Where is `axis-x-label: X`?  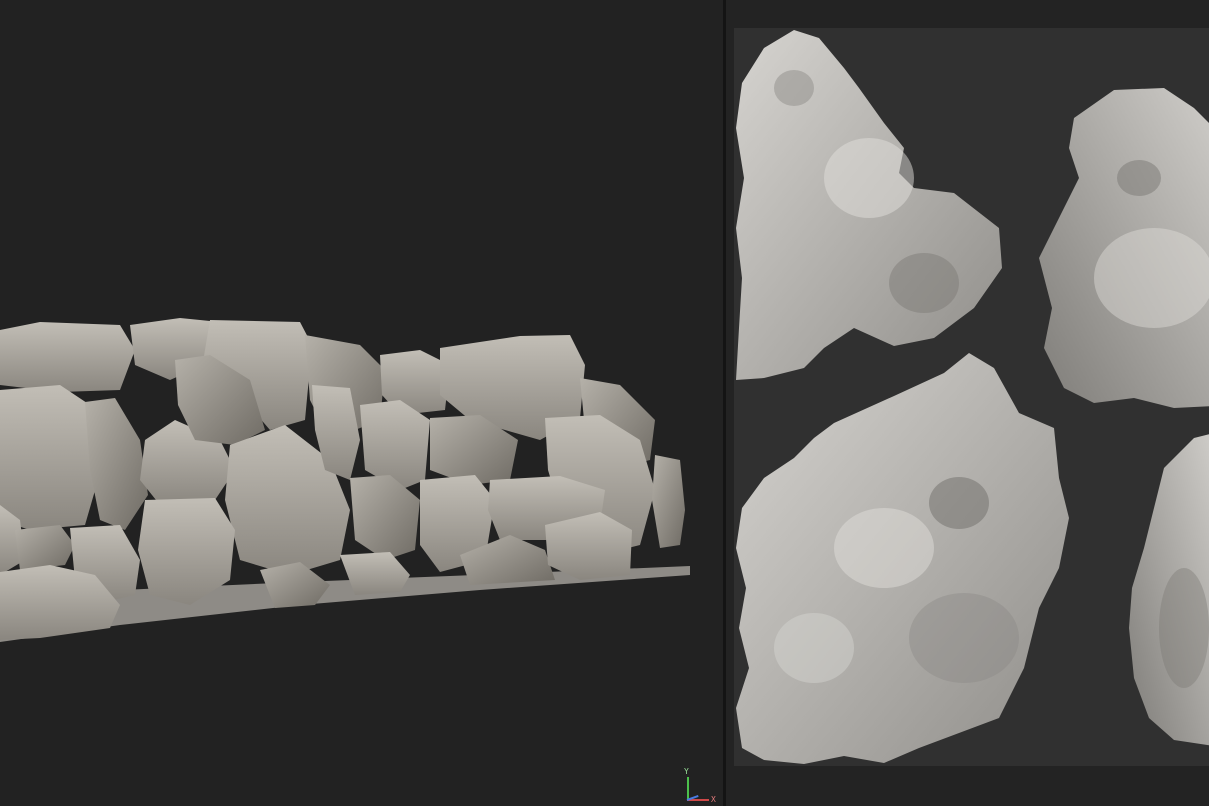
axis-x-label: X is located at coordinates (713, 799).